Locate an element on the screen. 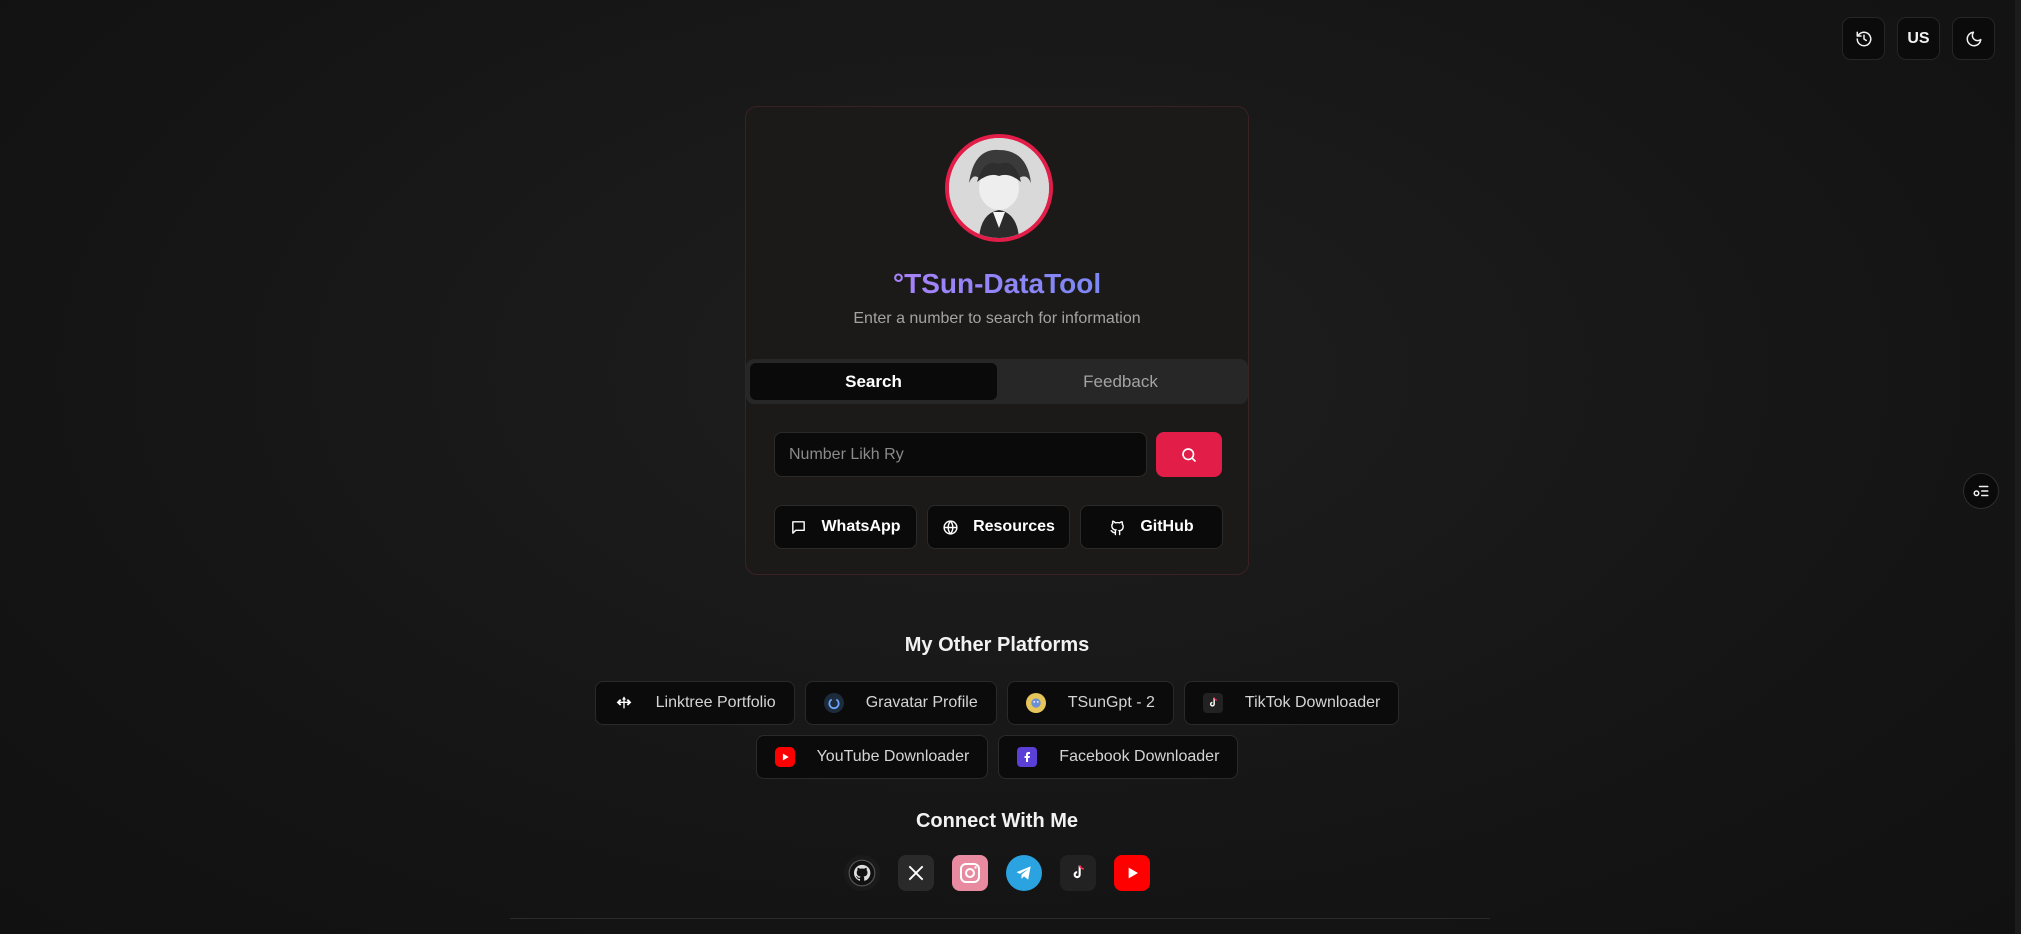 The image size is (2021, 934). anime-avatar-image is located at coordinates (999, 188).